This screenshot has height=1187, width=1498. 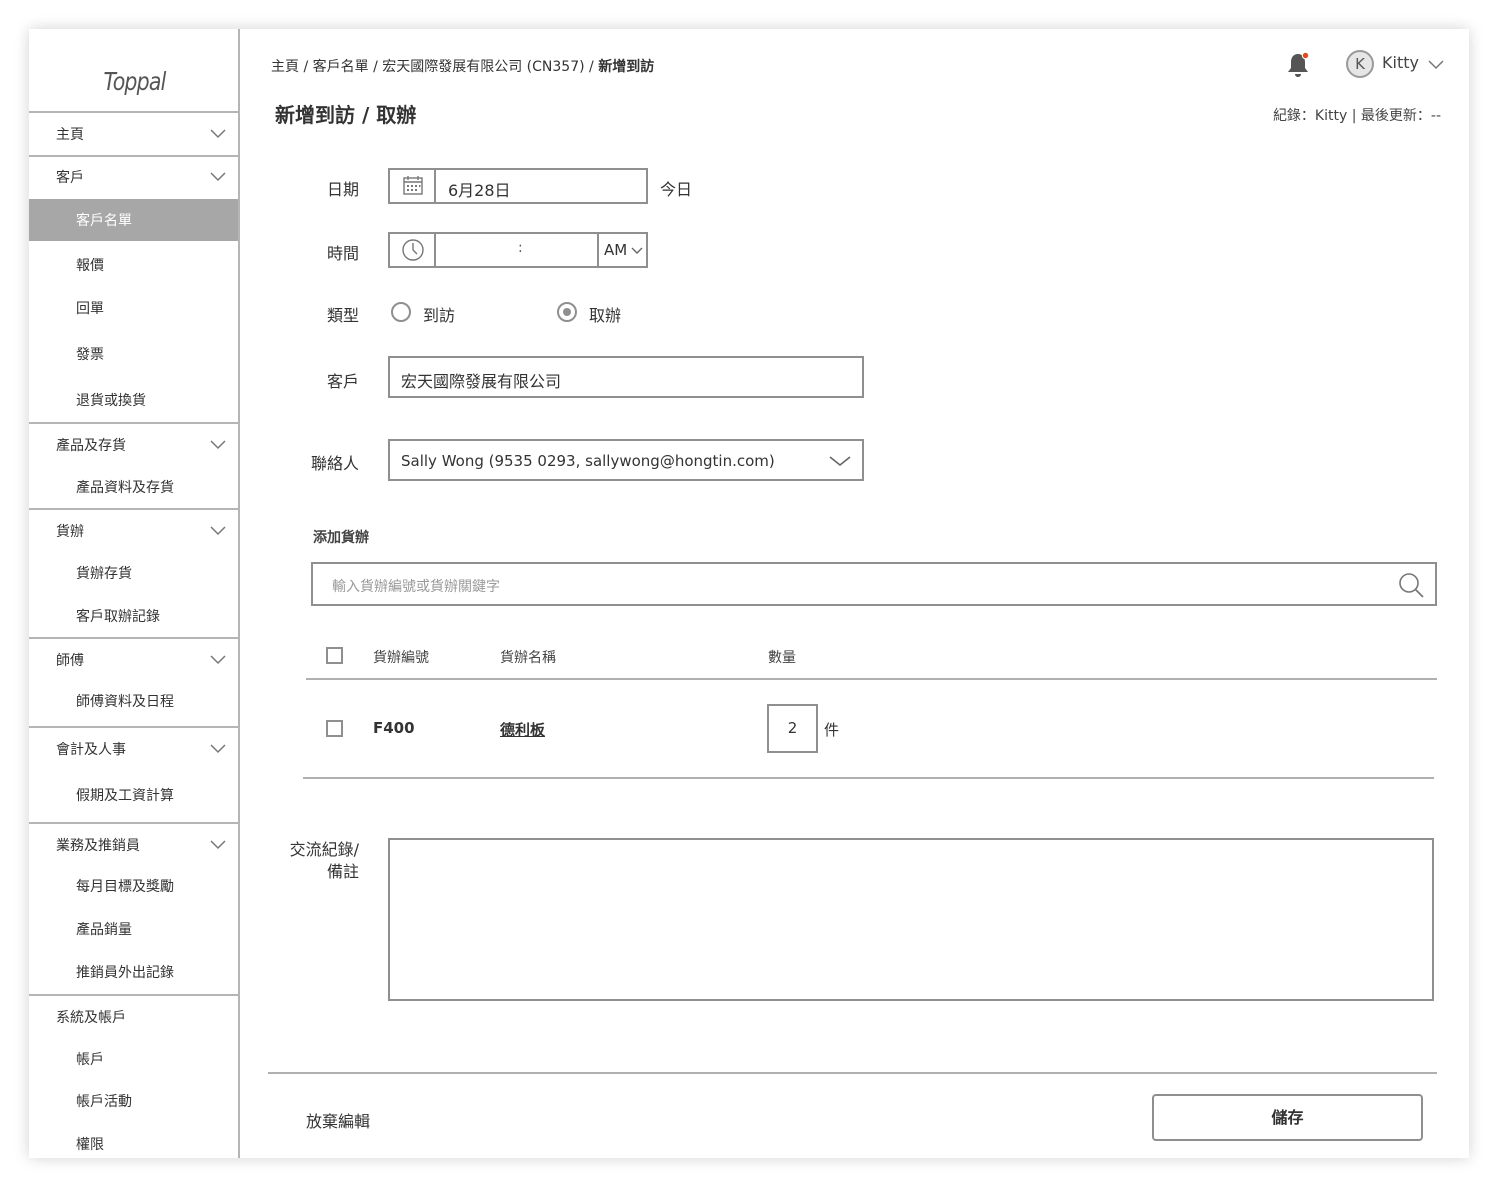 What do you see at coordinates (439, 314) in the screenshot?
I see `radio-visit-label: 到訪` at bounding box center [439, 314].